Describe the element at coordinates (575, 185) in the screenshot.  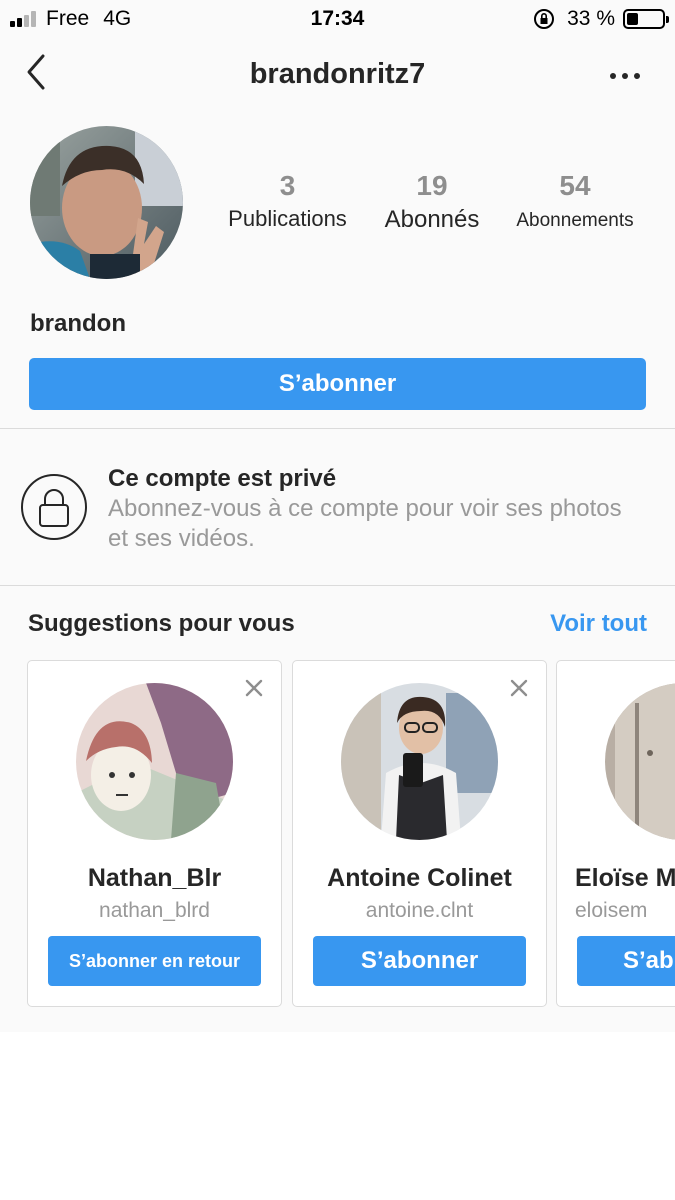
I see `following-count: 54` at that location.